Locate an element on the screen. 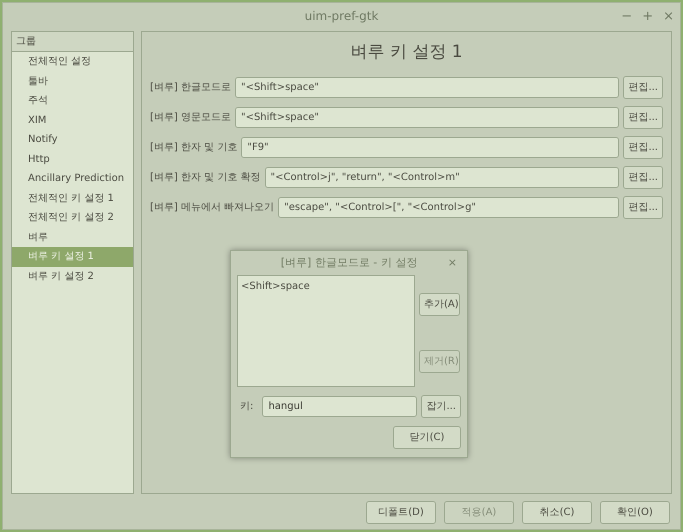  sidebar-item: Http is located at coordinates (72, 159).